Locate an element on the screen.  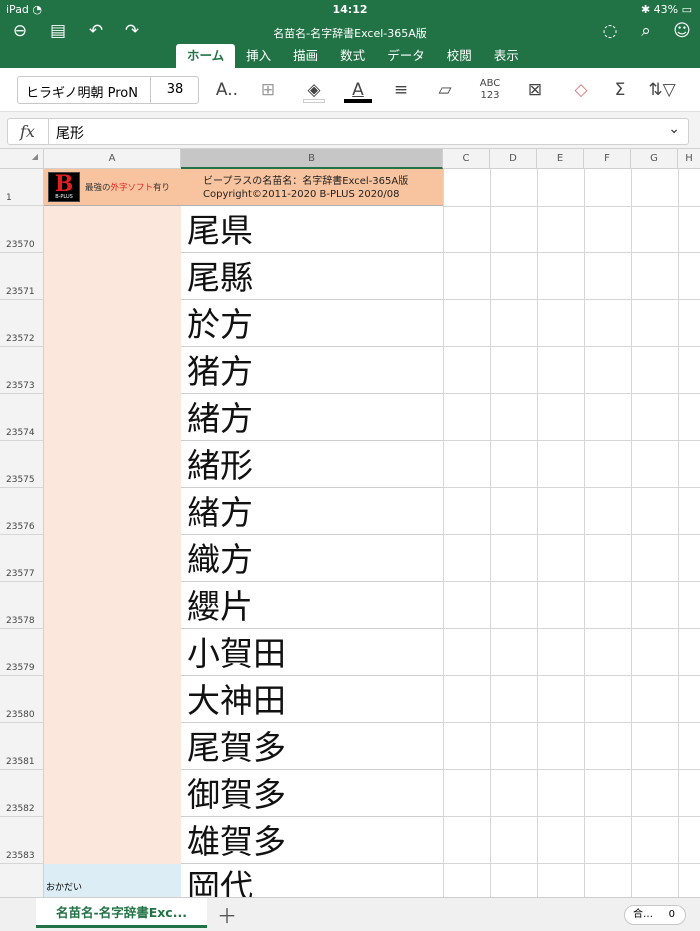
borders-icon: ⊞ is located at coordinates (268, 90).